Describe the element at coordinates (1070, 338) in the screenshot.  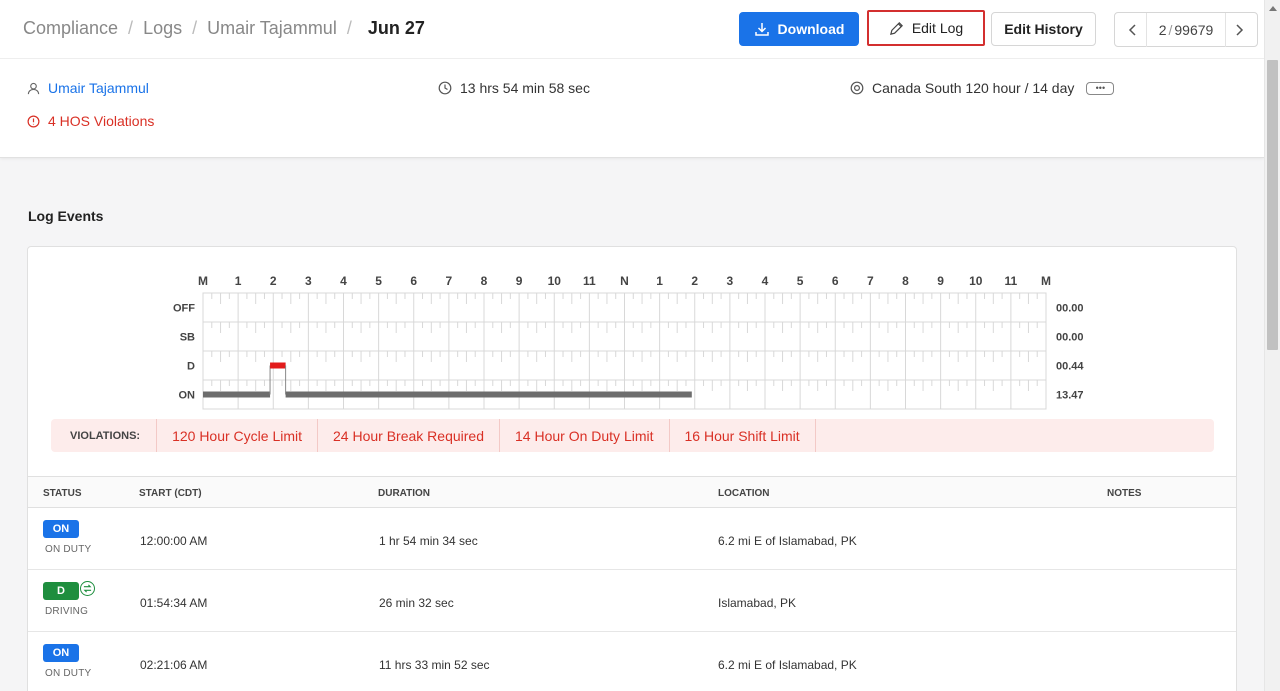
I see `chart-row-total: 00.00` at that location.